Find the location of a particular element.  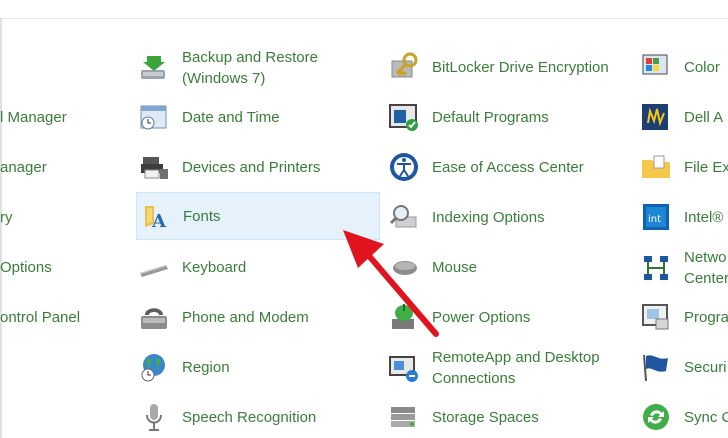

keyboard-icon is located at coordinates (154, 267).